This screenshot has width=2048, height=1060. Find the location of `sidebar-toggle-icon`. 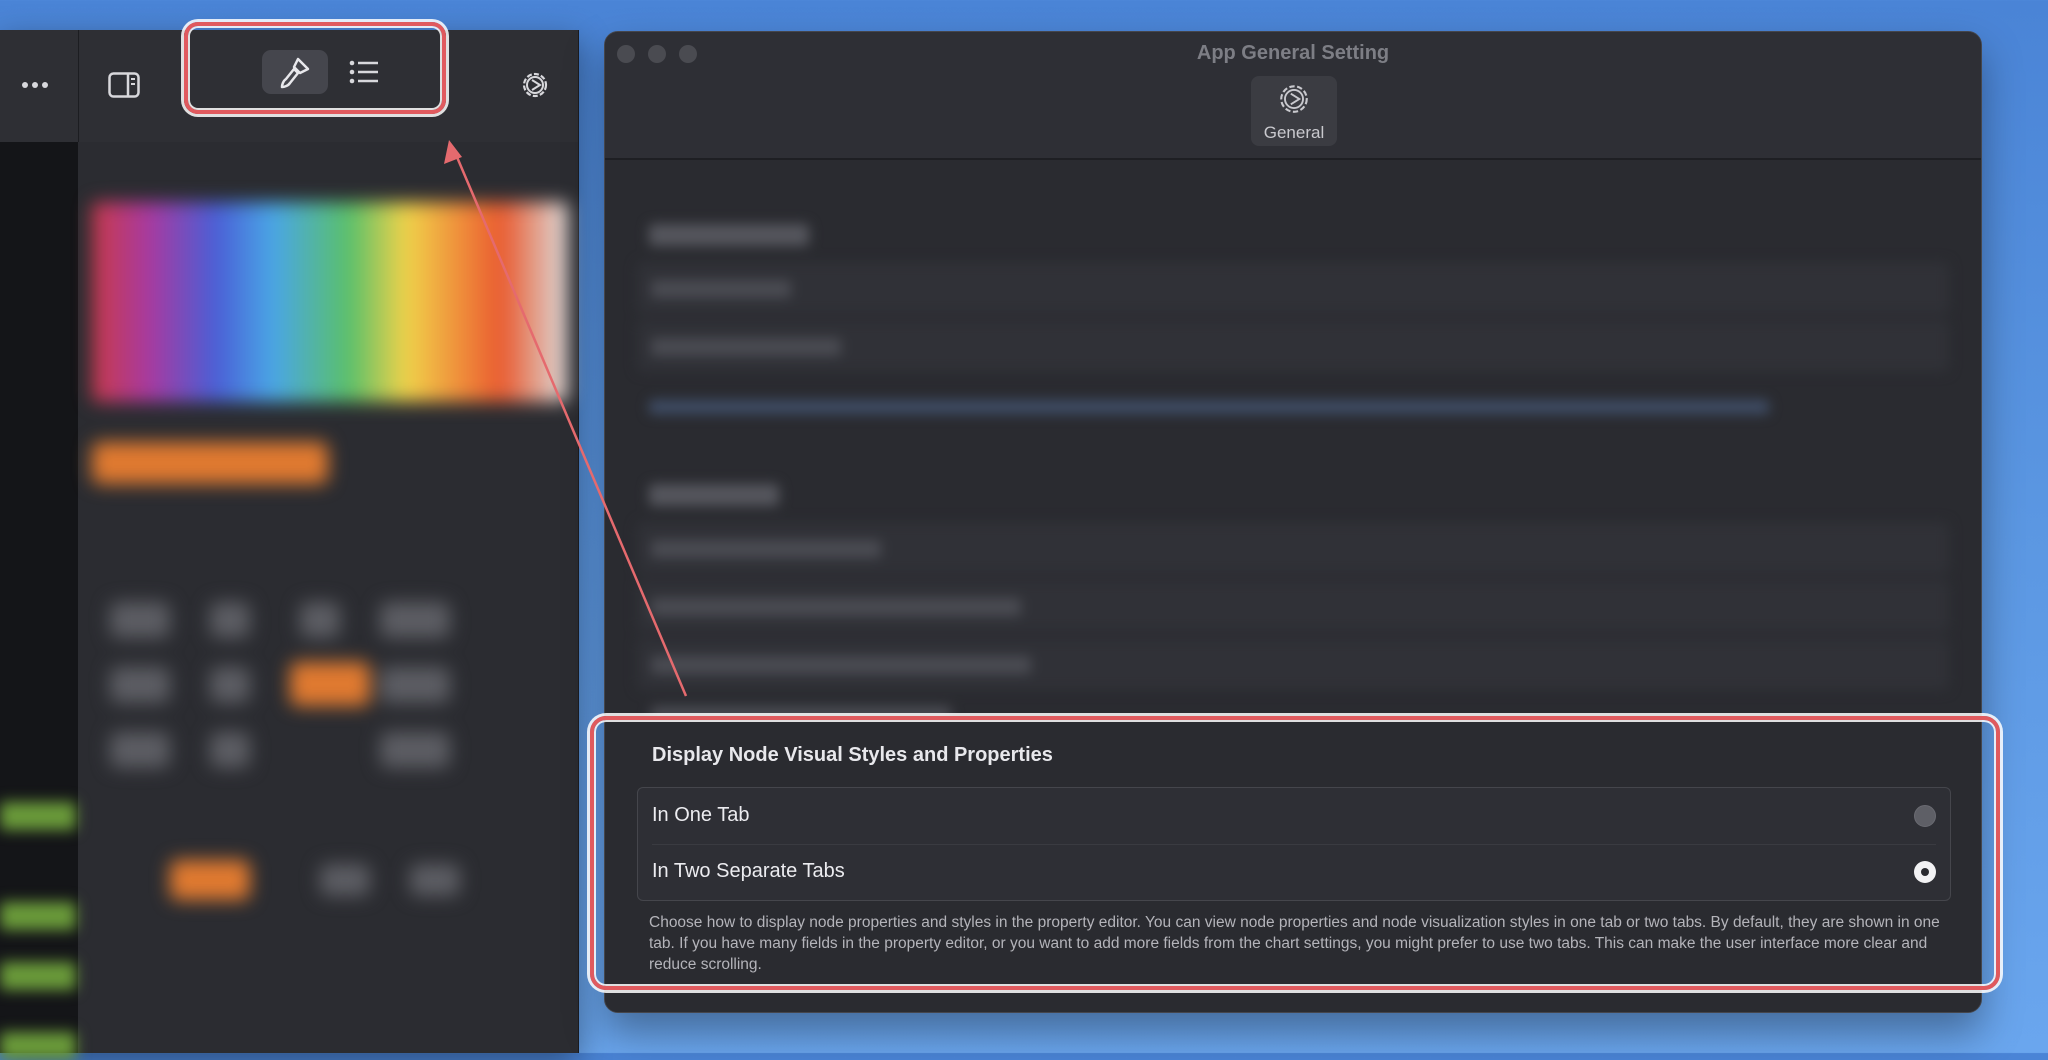

sidebar-toggle-icon is located at coordinates (124, 85).